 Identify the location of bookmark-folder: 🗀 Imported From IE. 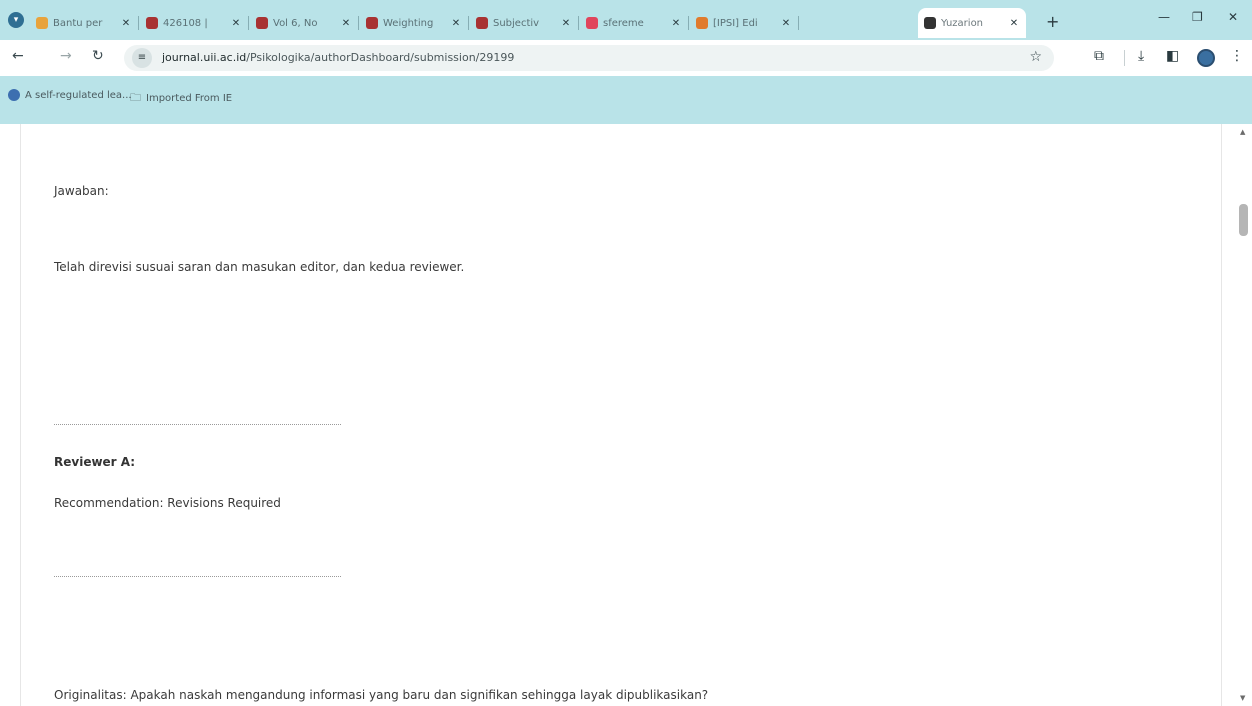
(181, 98).